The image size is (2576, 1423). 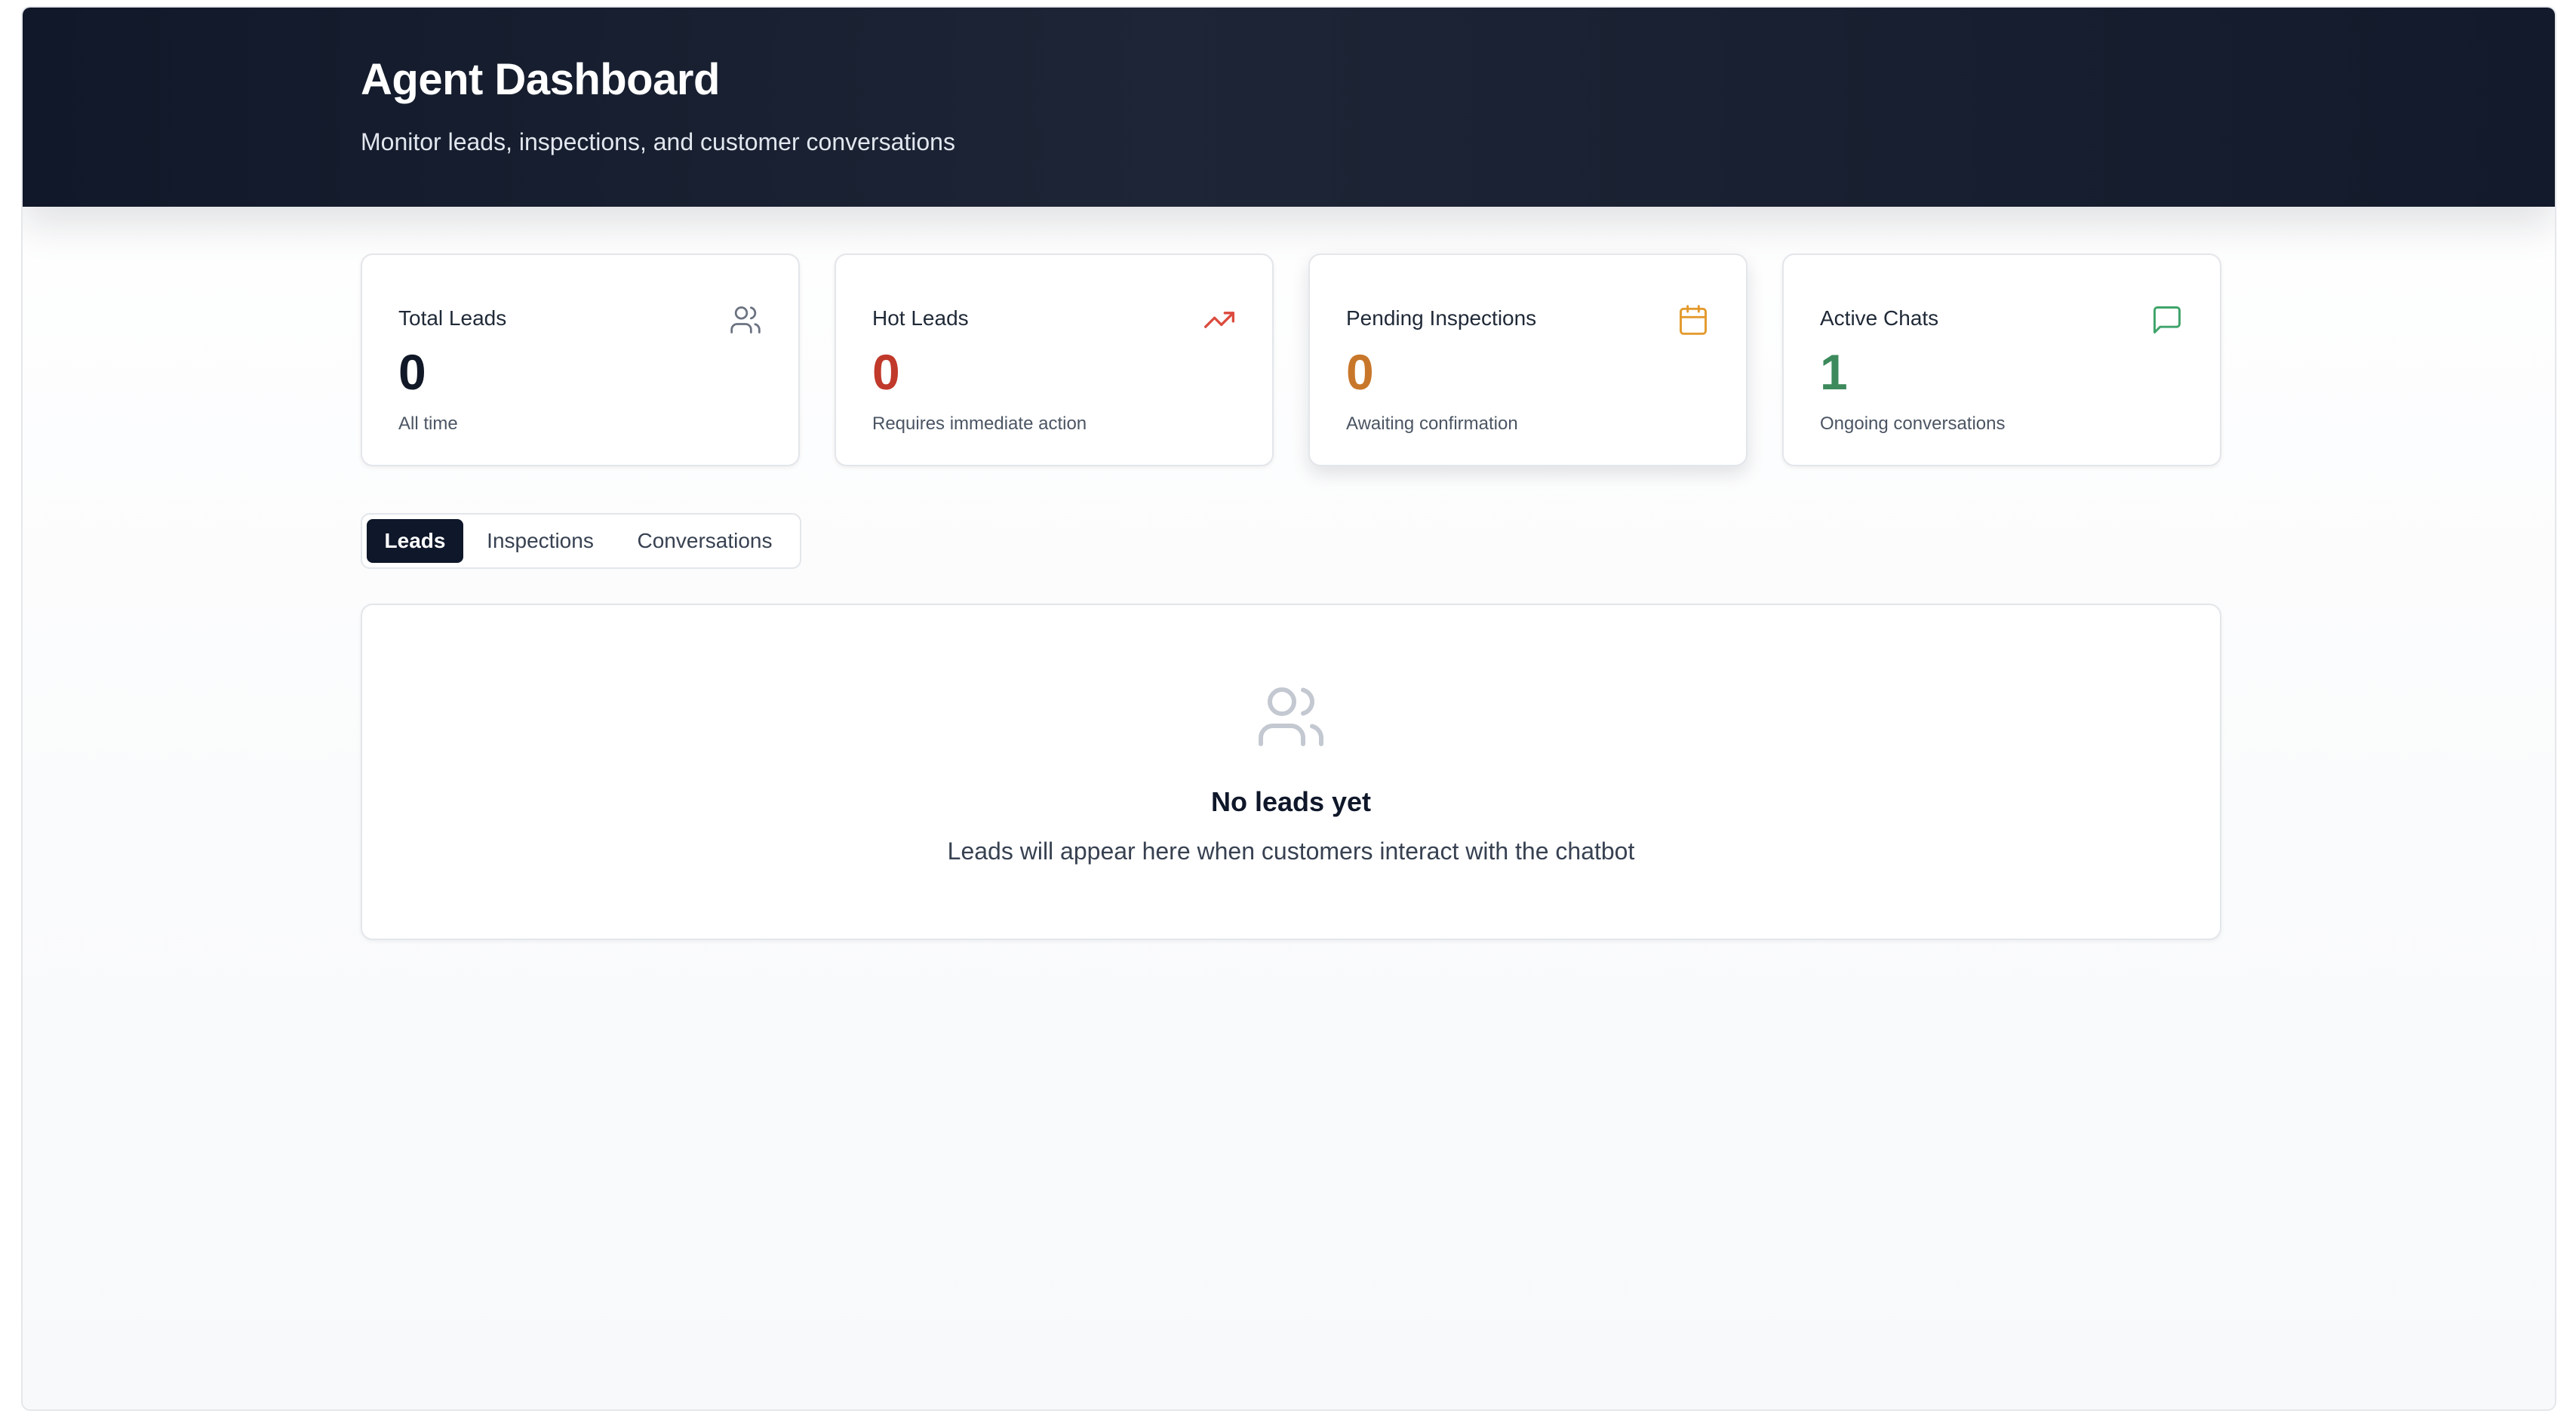 I want to click on message-square-icon, so click(x=2167, y=320).